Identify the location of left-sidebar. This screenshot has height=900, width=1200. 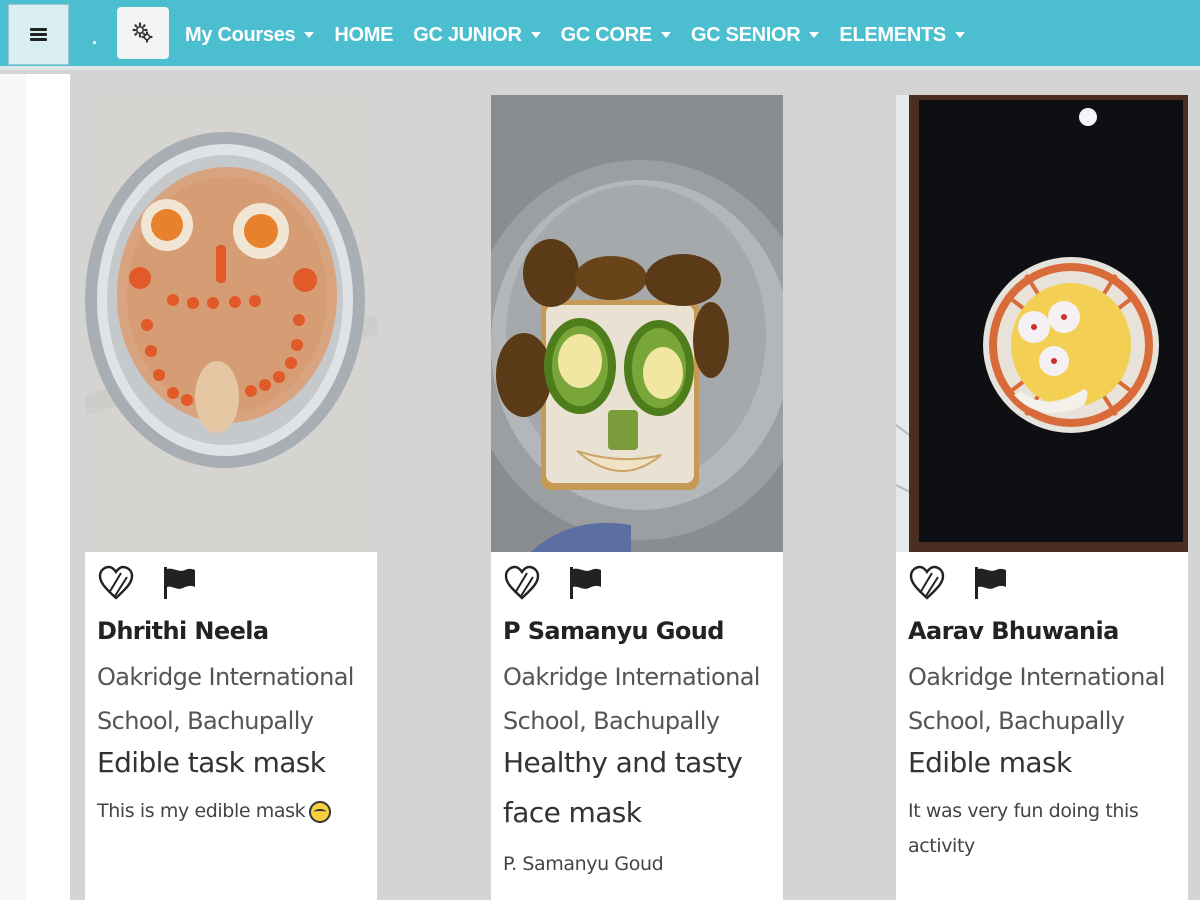
(48, 487).